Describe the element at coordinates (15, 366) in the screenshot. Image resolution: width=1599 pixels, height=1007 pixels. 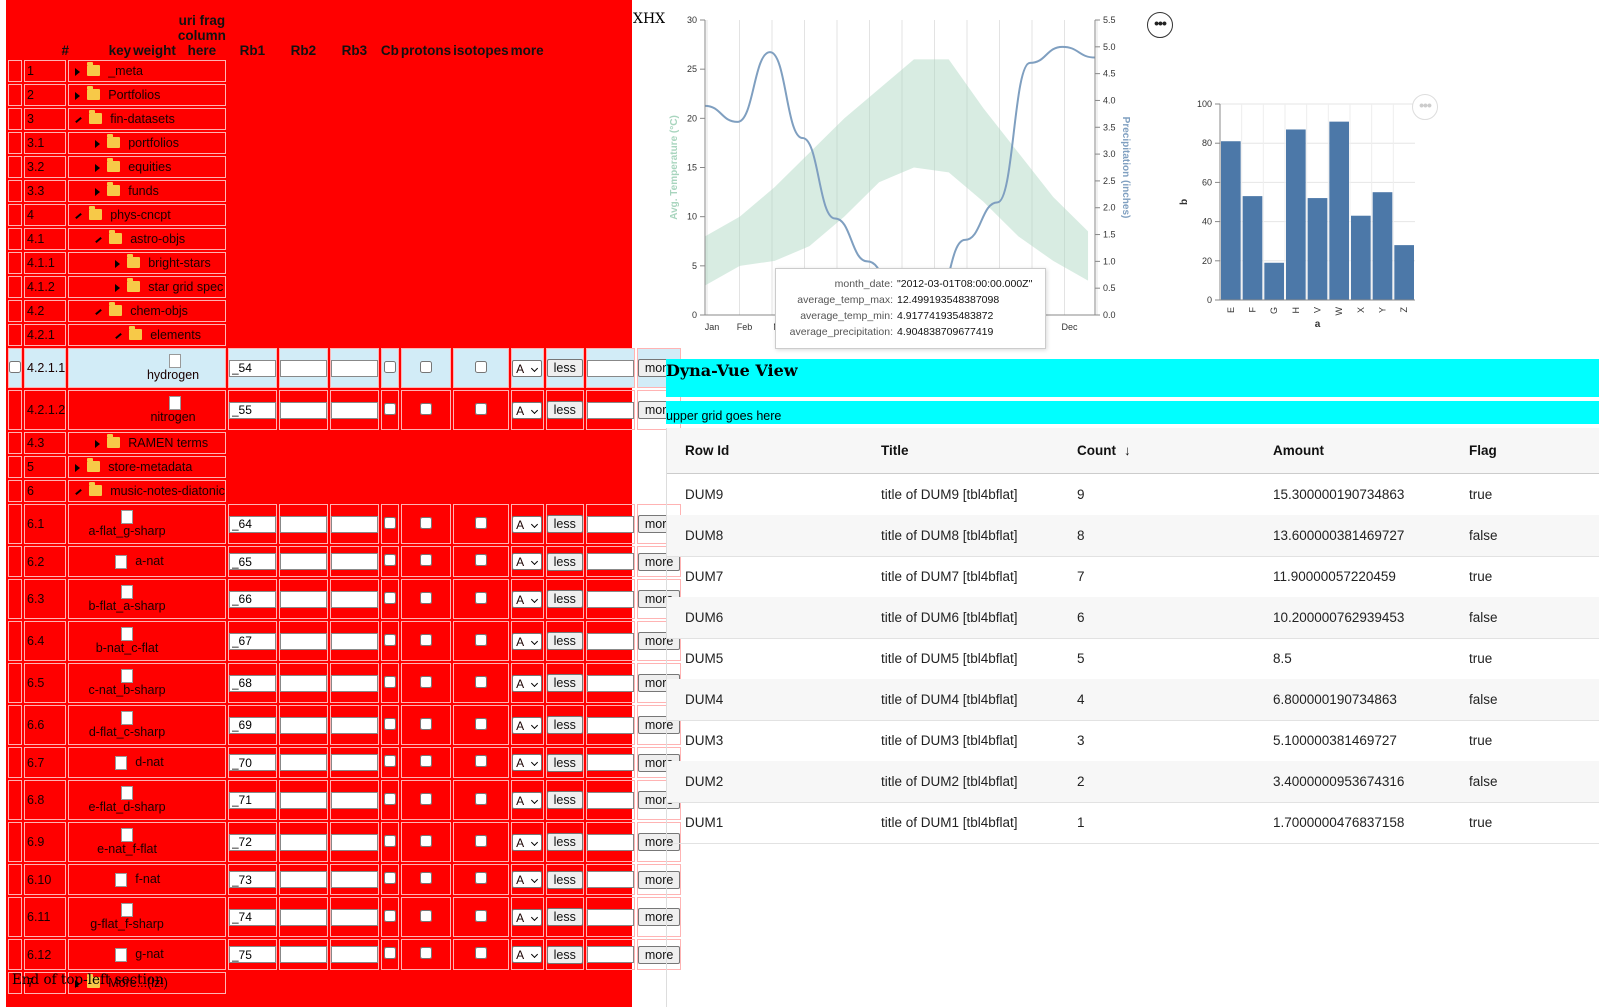
I see `row-select-checkbox` at that location.